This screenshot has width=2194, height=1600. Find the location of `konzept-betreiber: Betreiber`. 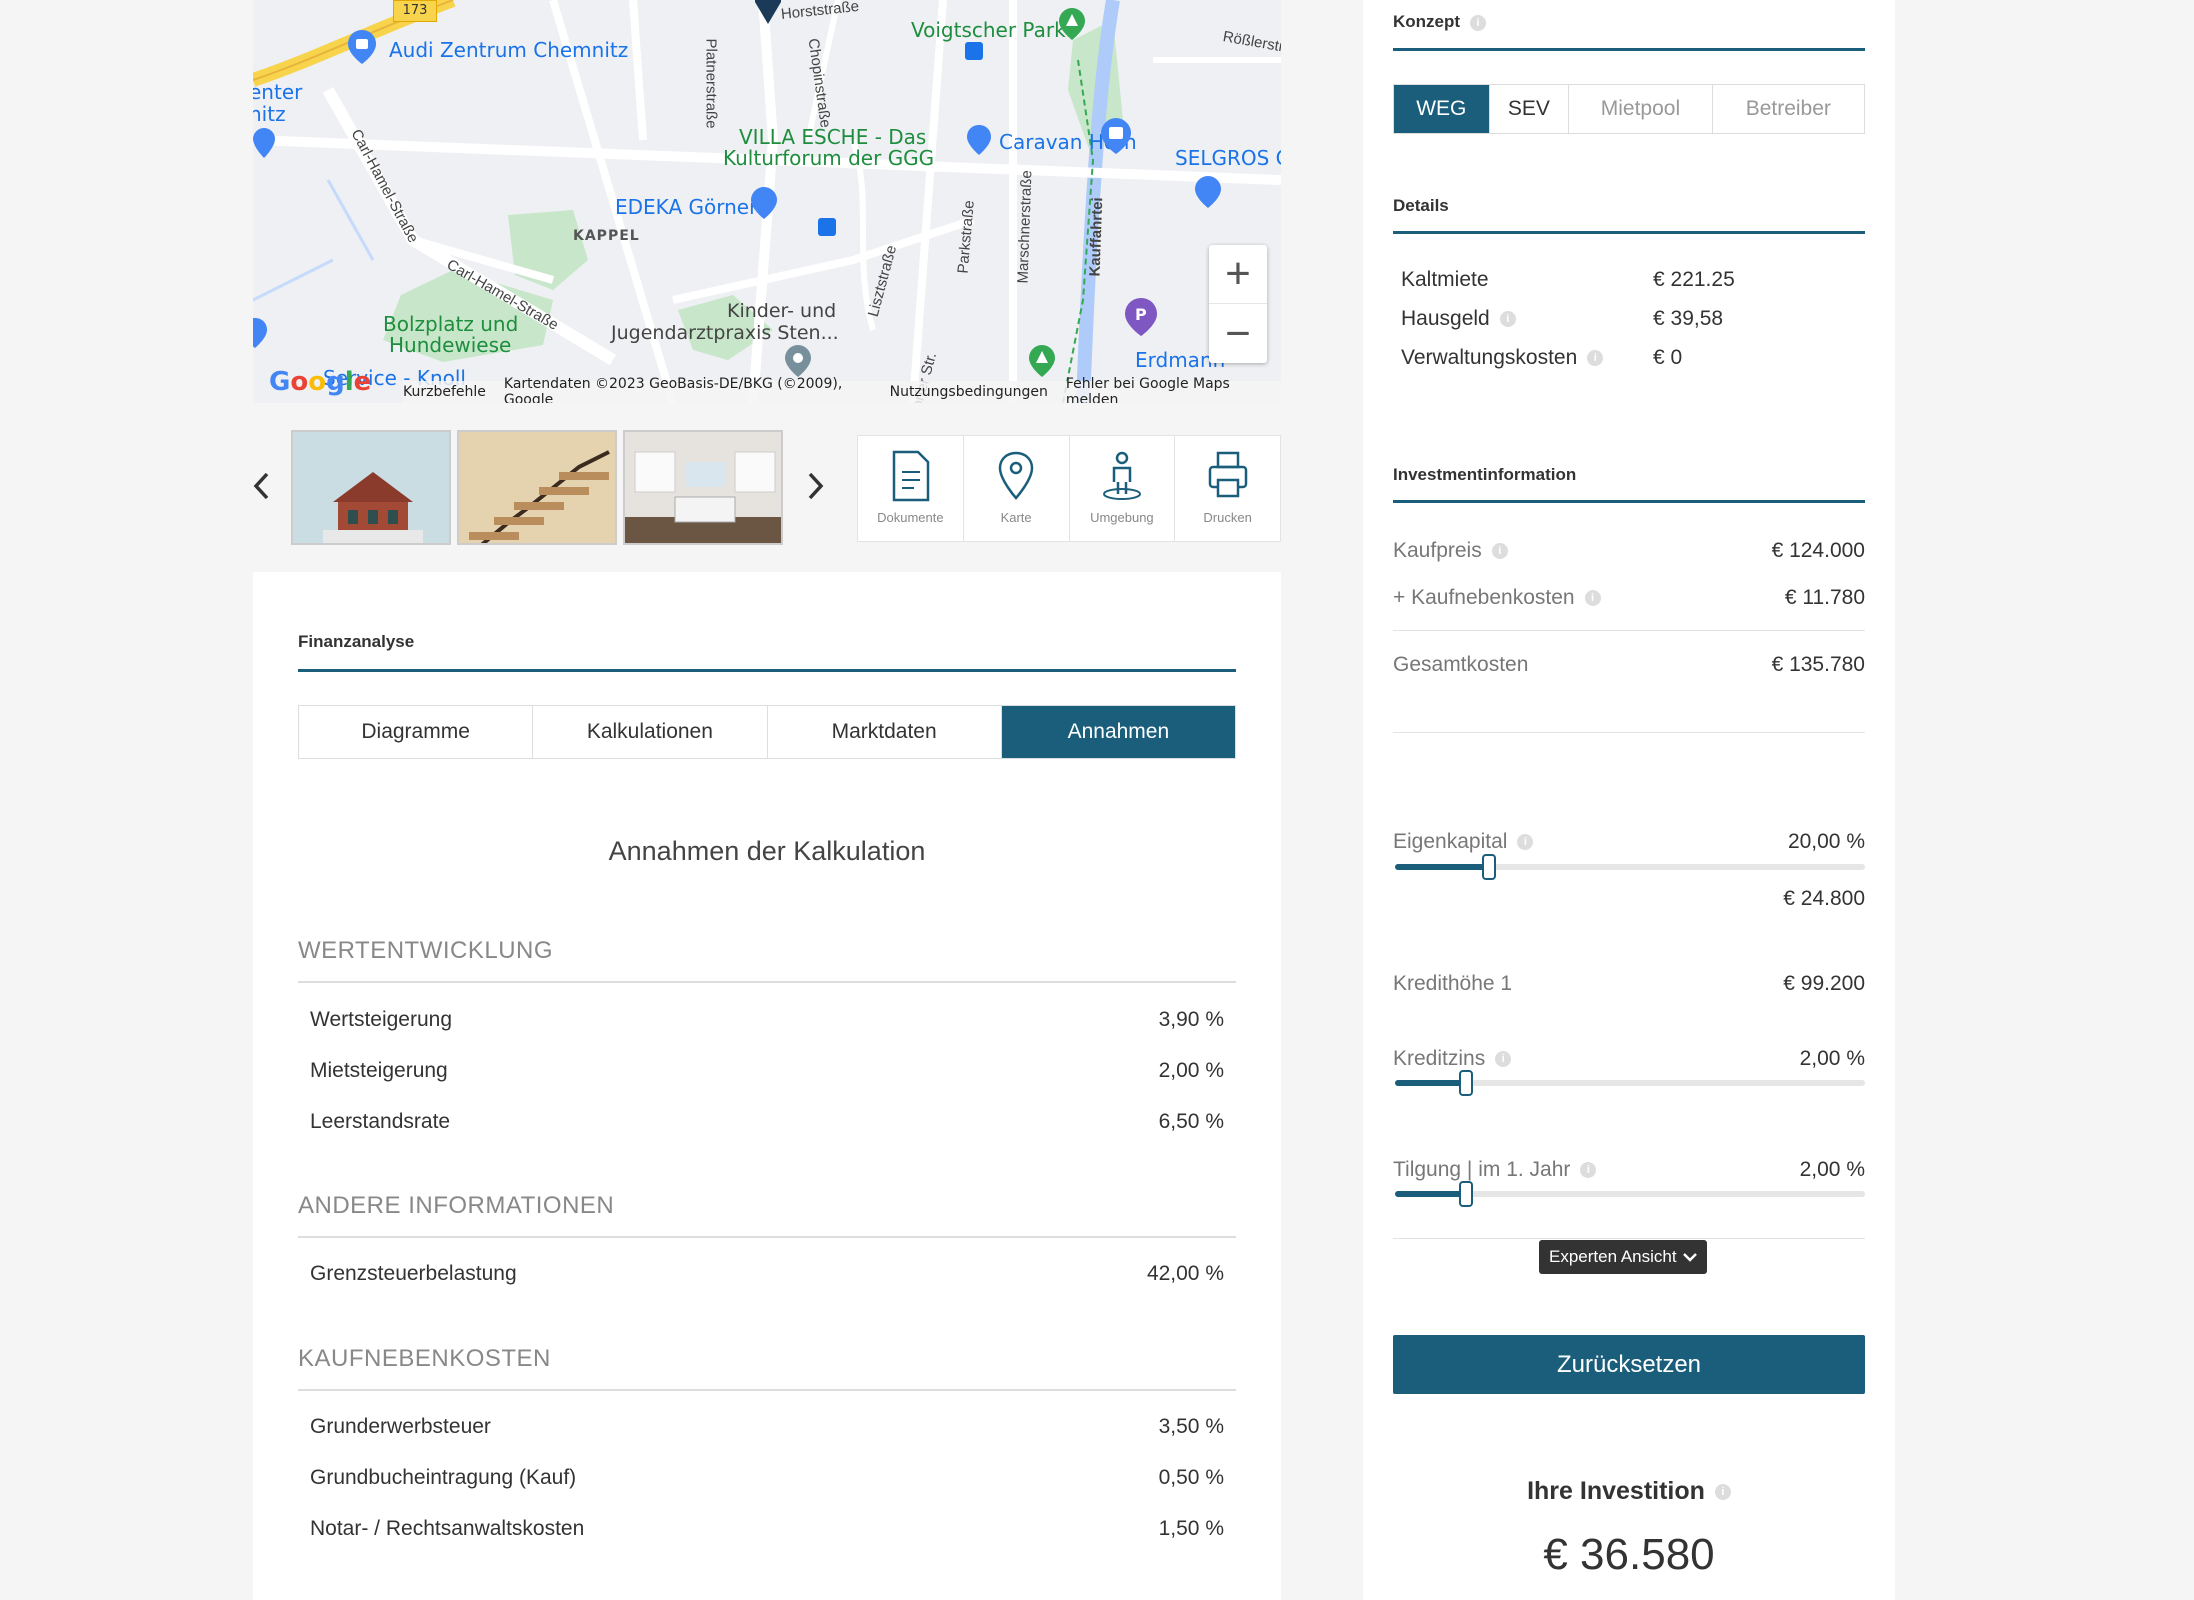

konzept-betreiber: Betreiber is located at coordinates (1788, 109).